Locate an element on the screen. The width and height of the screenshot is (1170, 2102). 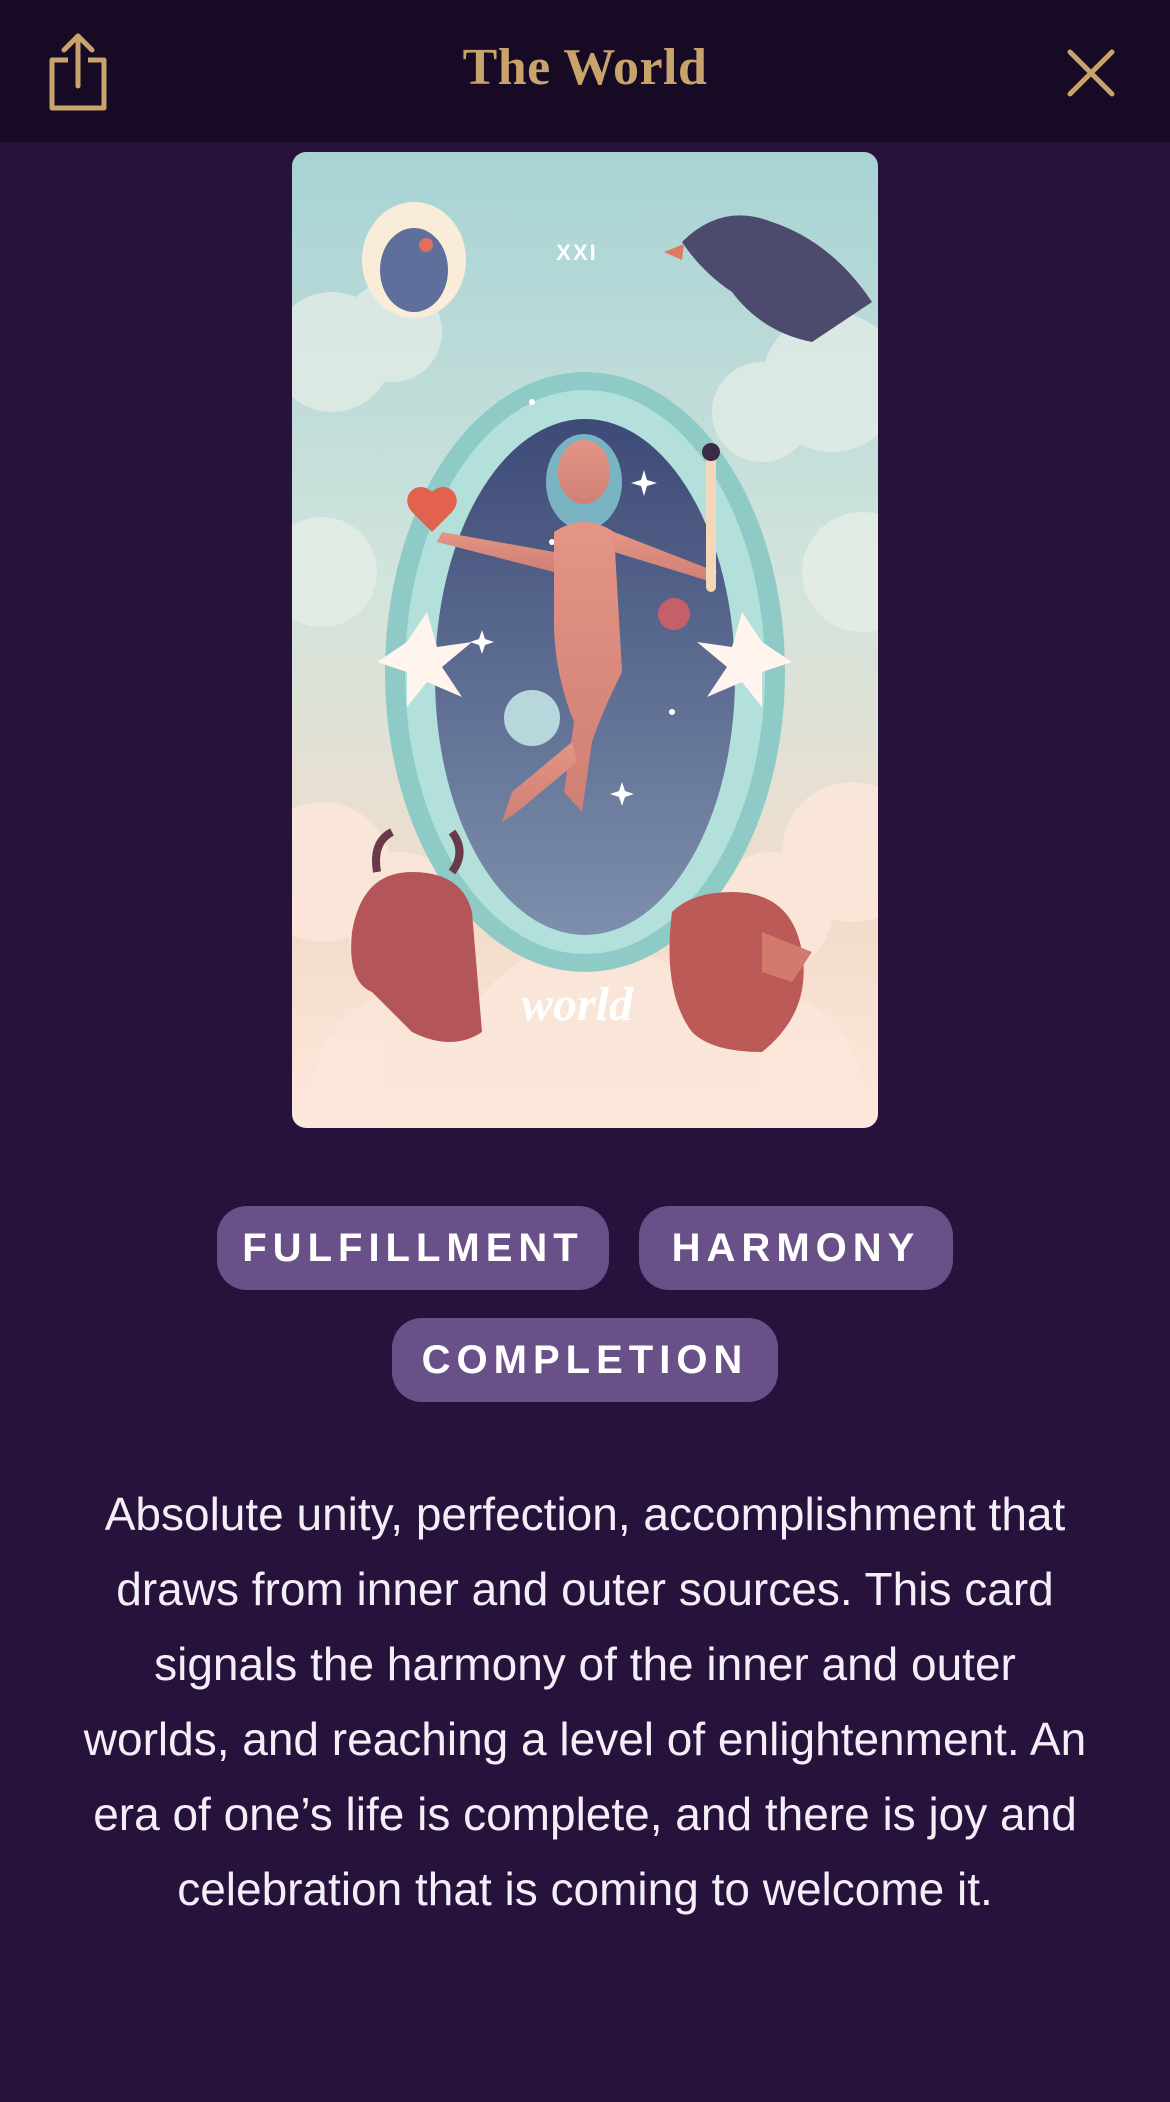
header-bar: The World is located at coordinates (585, 71).